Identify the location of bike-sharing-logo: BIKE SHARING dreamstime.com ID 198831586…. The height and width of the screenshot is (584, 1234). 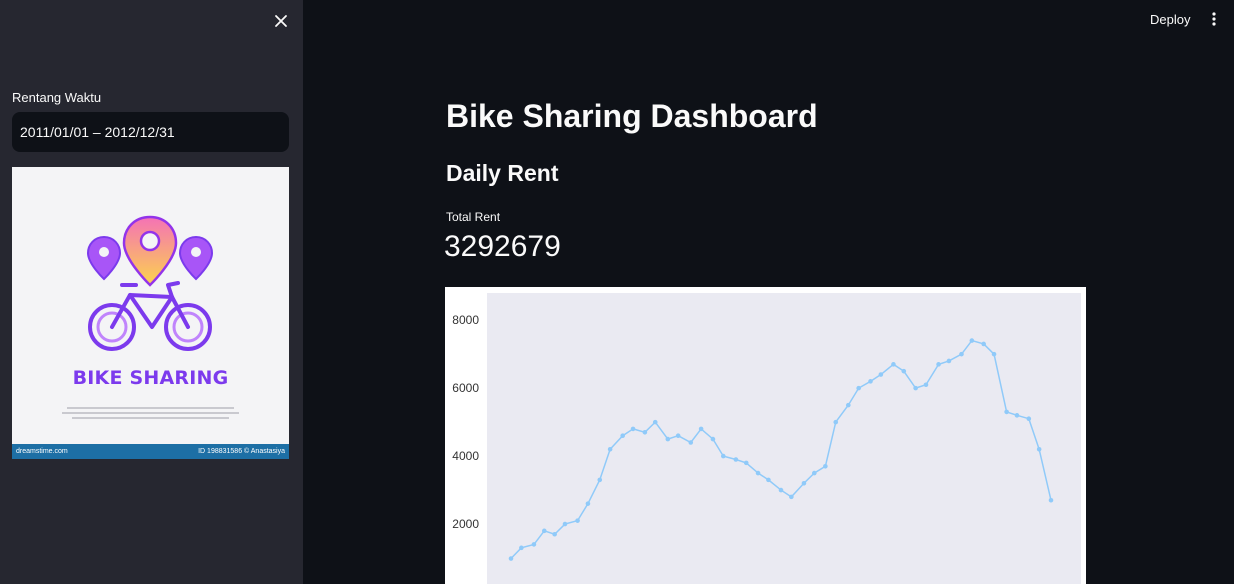
(150, 313).